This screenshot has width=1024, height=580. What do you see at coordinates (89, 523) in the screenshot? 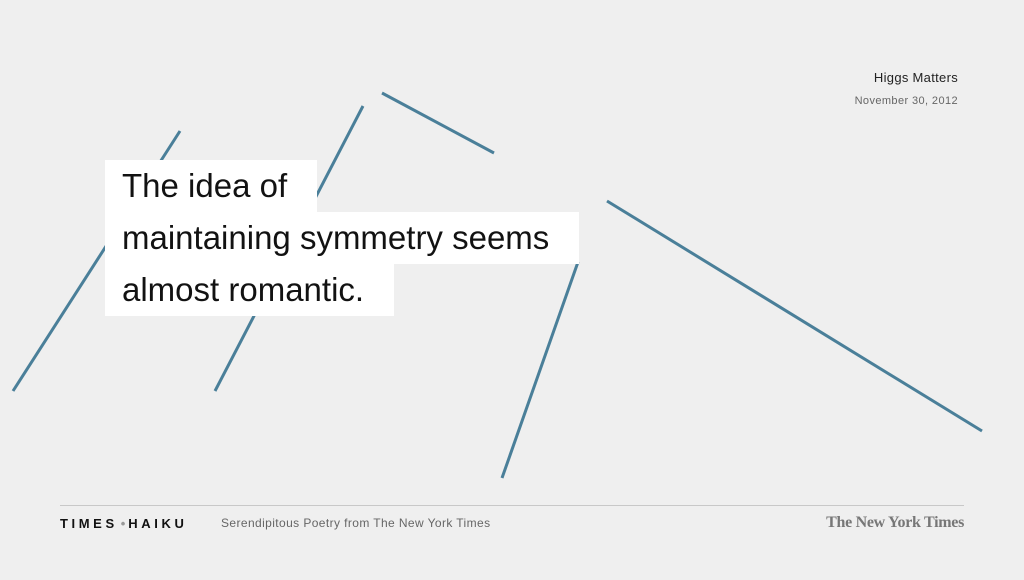
I see `brand-times: TIMES` at bounding box center [89, 523].